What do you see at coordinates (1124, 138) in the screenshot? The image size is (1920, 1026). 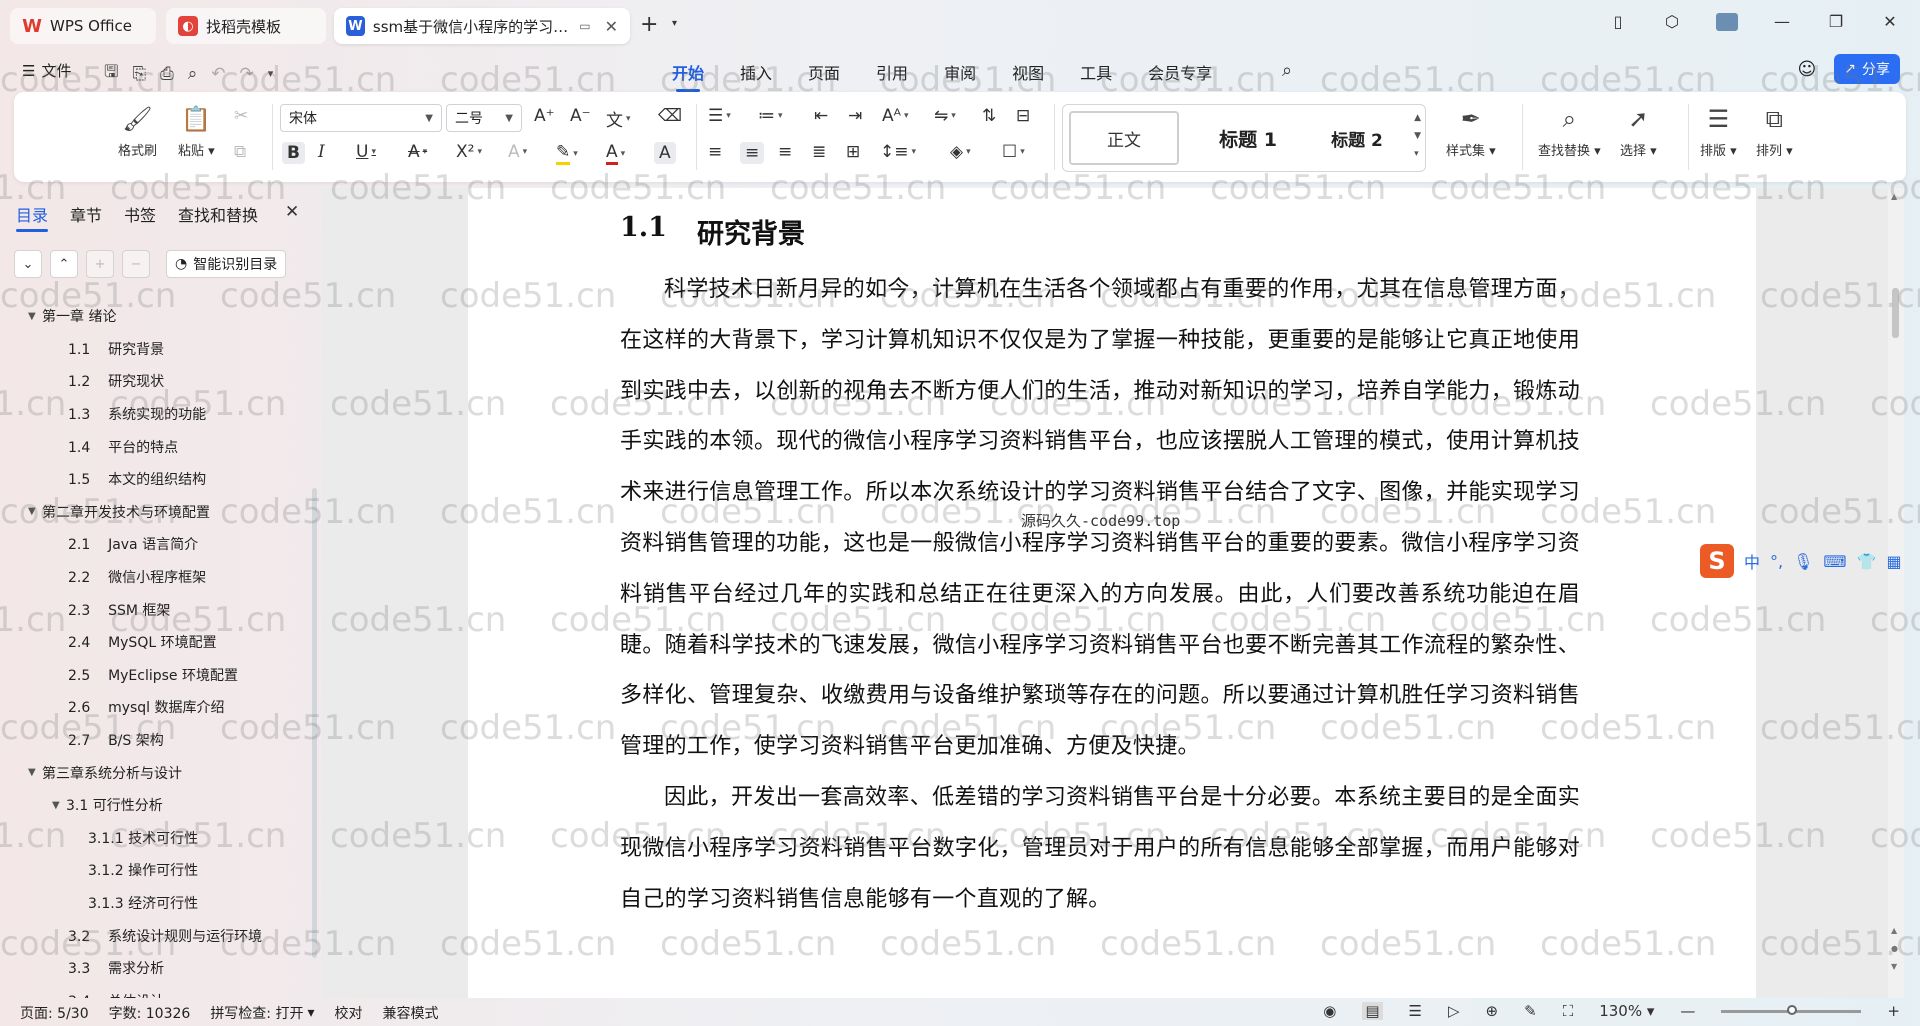 I see `style-normal: 正文` at bounding box center [1124, 138].